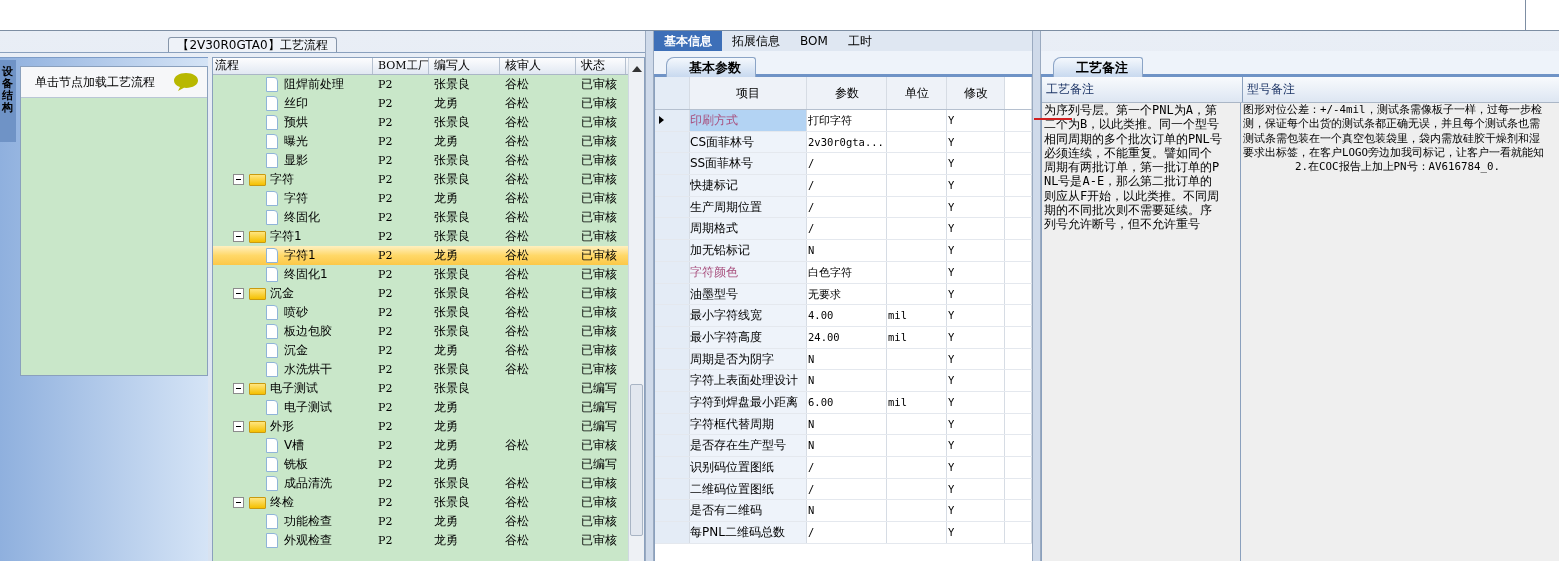 The image size is (1559, 561). What do you see at coordinates (420, 350) in the screenshot?
I see `tree-row: 沉金 P2 龙勇 谷松 已审核` at bounding box center [420, 350].